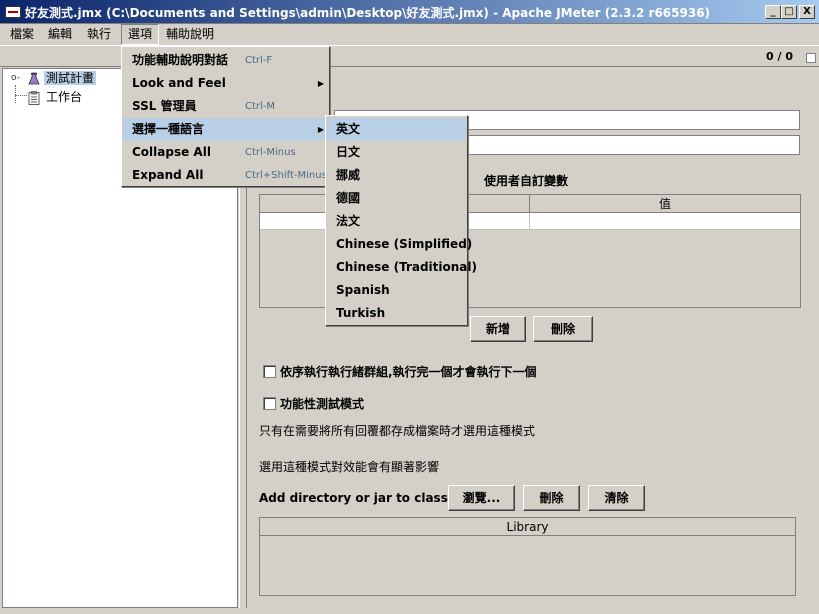  What do you see at coordinates (70, 78) in the screenshot?
I see `tree-node-label: 測試計畫` at bounding box center [70, 78].